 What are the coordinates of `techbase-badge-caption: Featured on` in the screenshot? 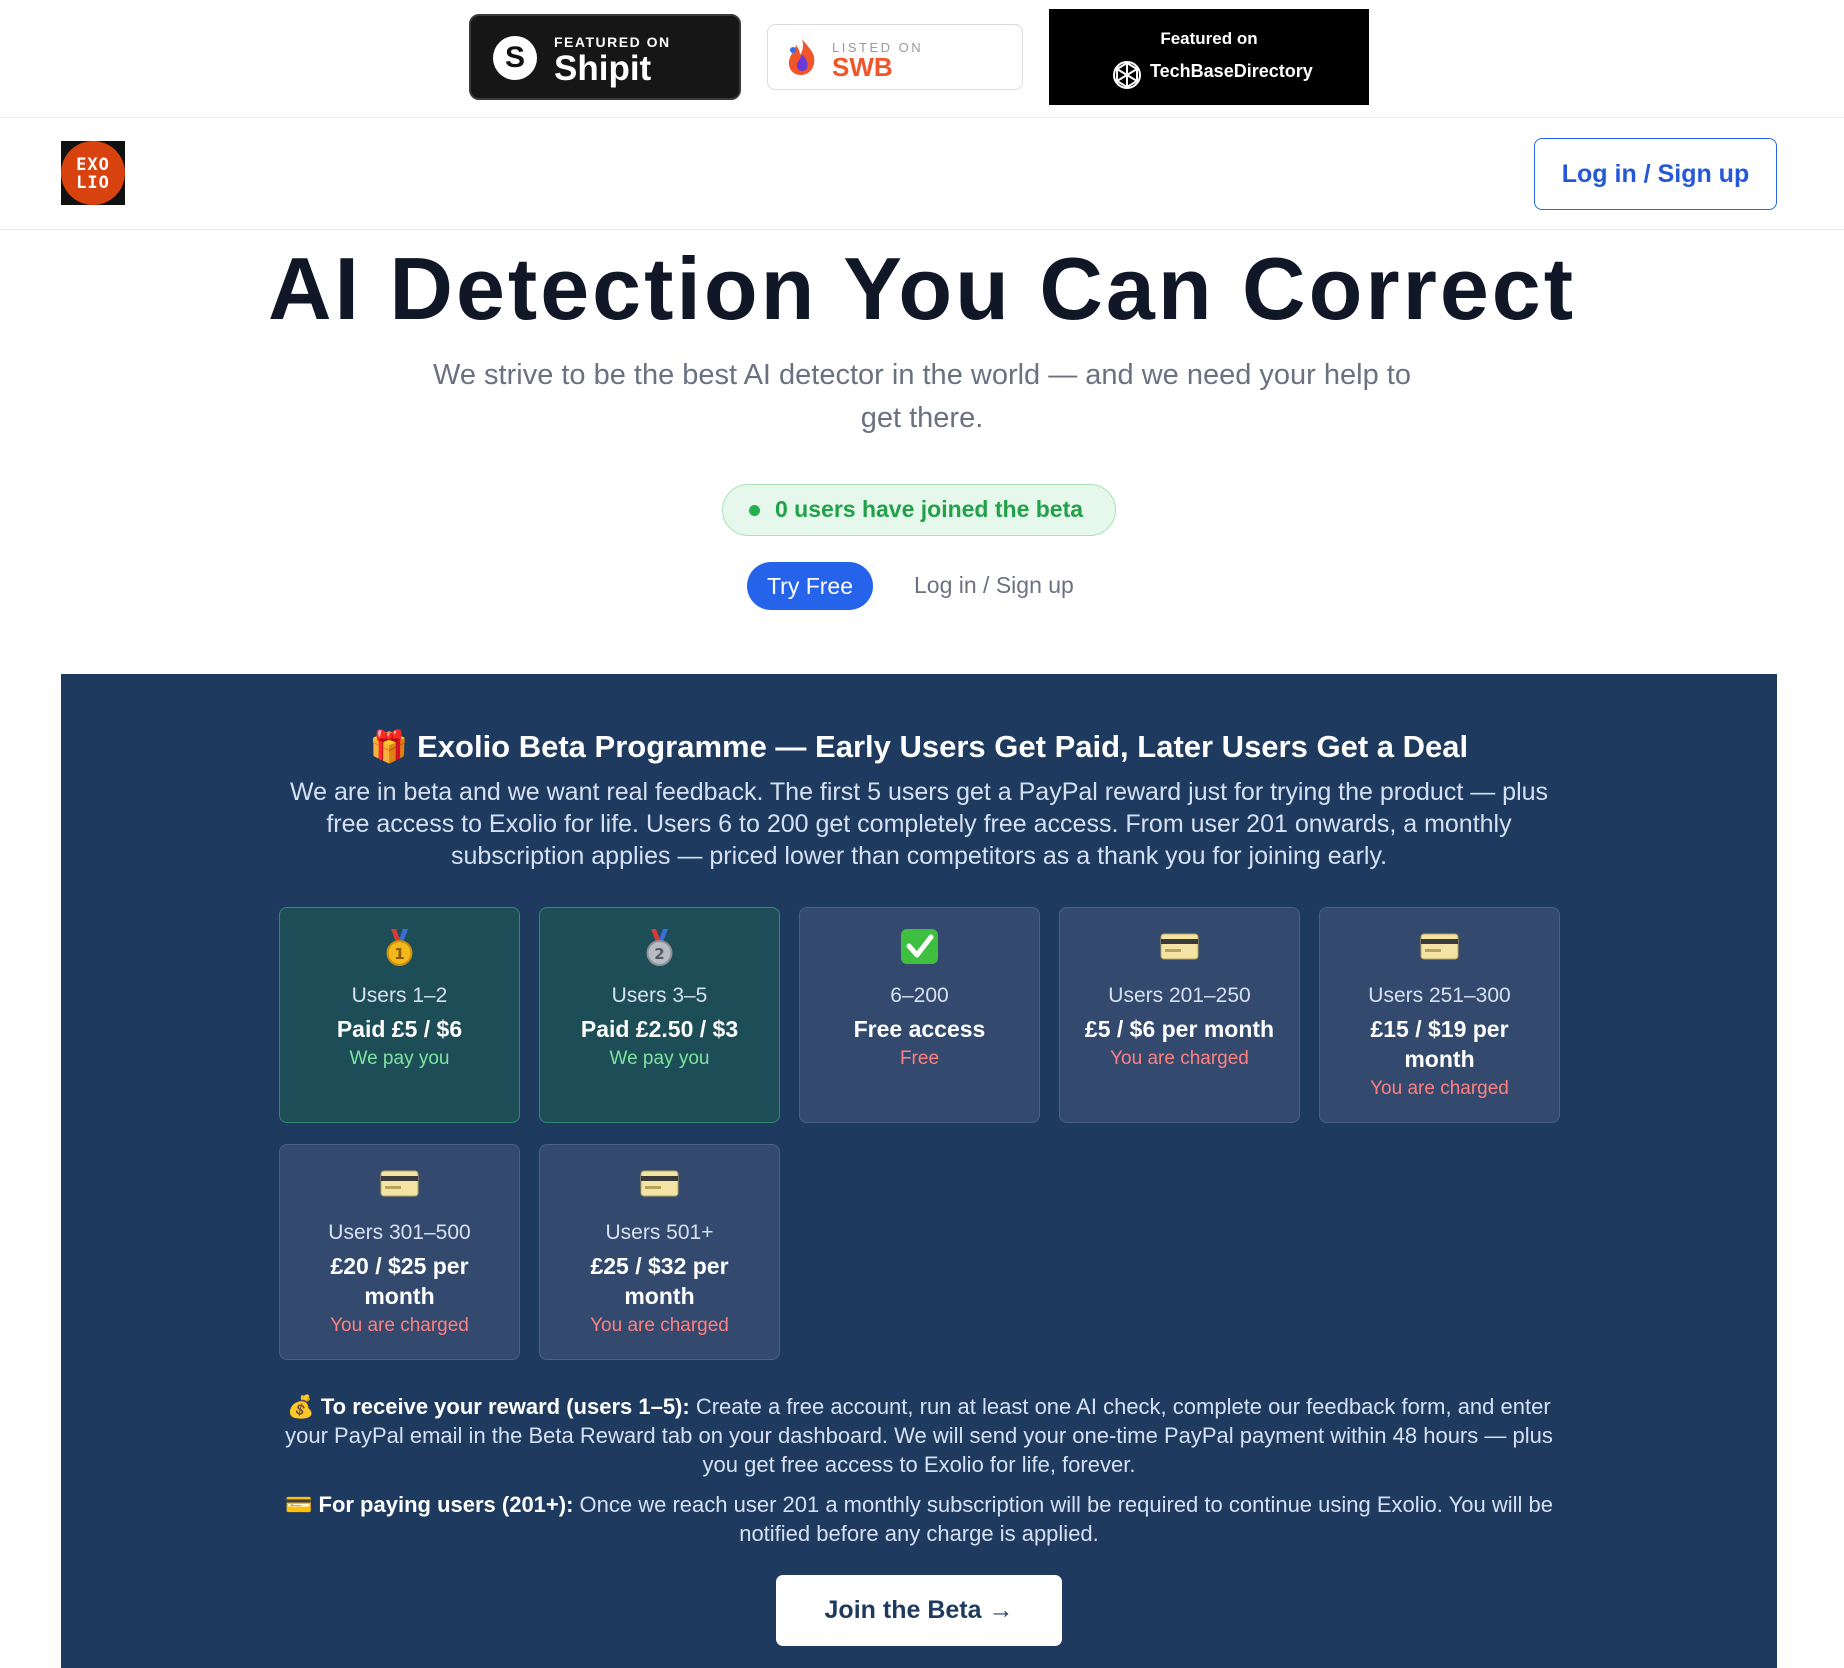 It's located at (1209, 38).